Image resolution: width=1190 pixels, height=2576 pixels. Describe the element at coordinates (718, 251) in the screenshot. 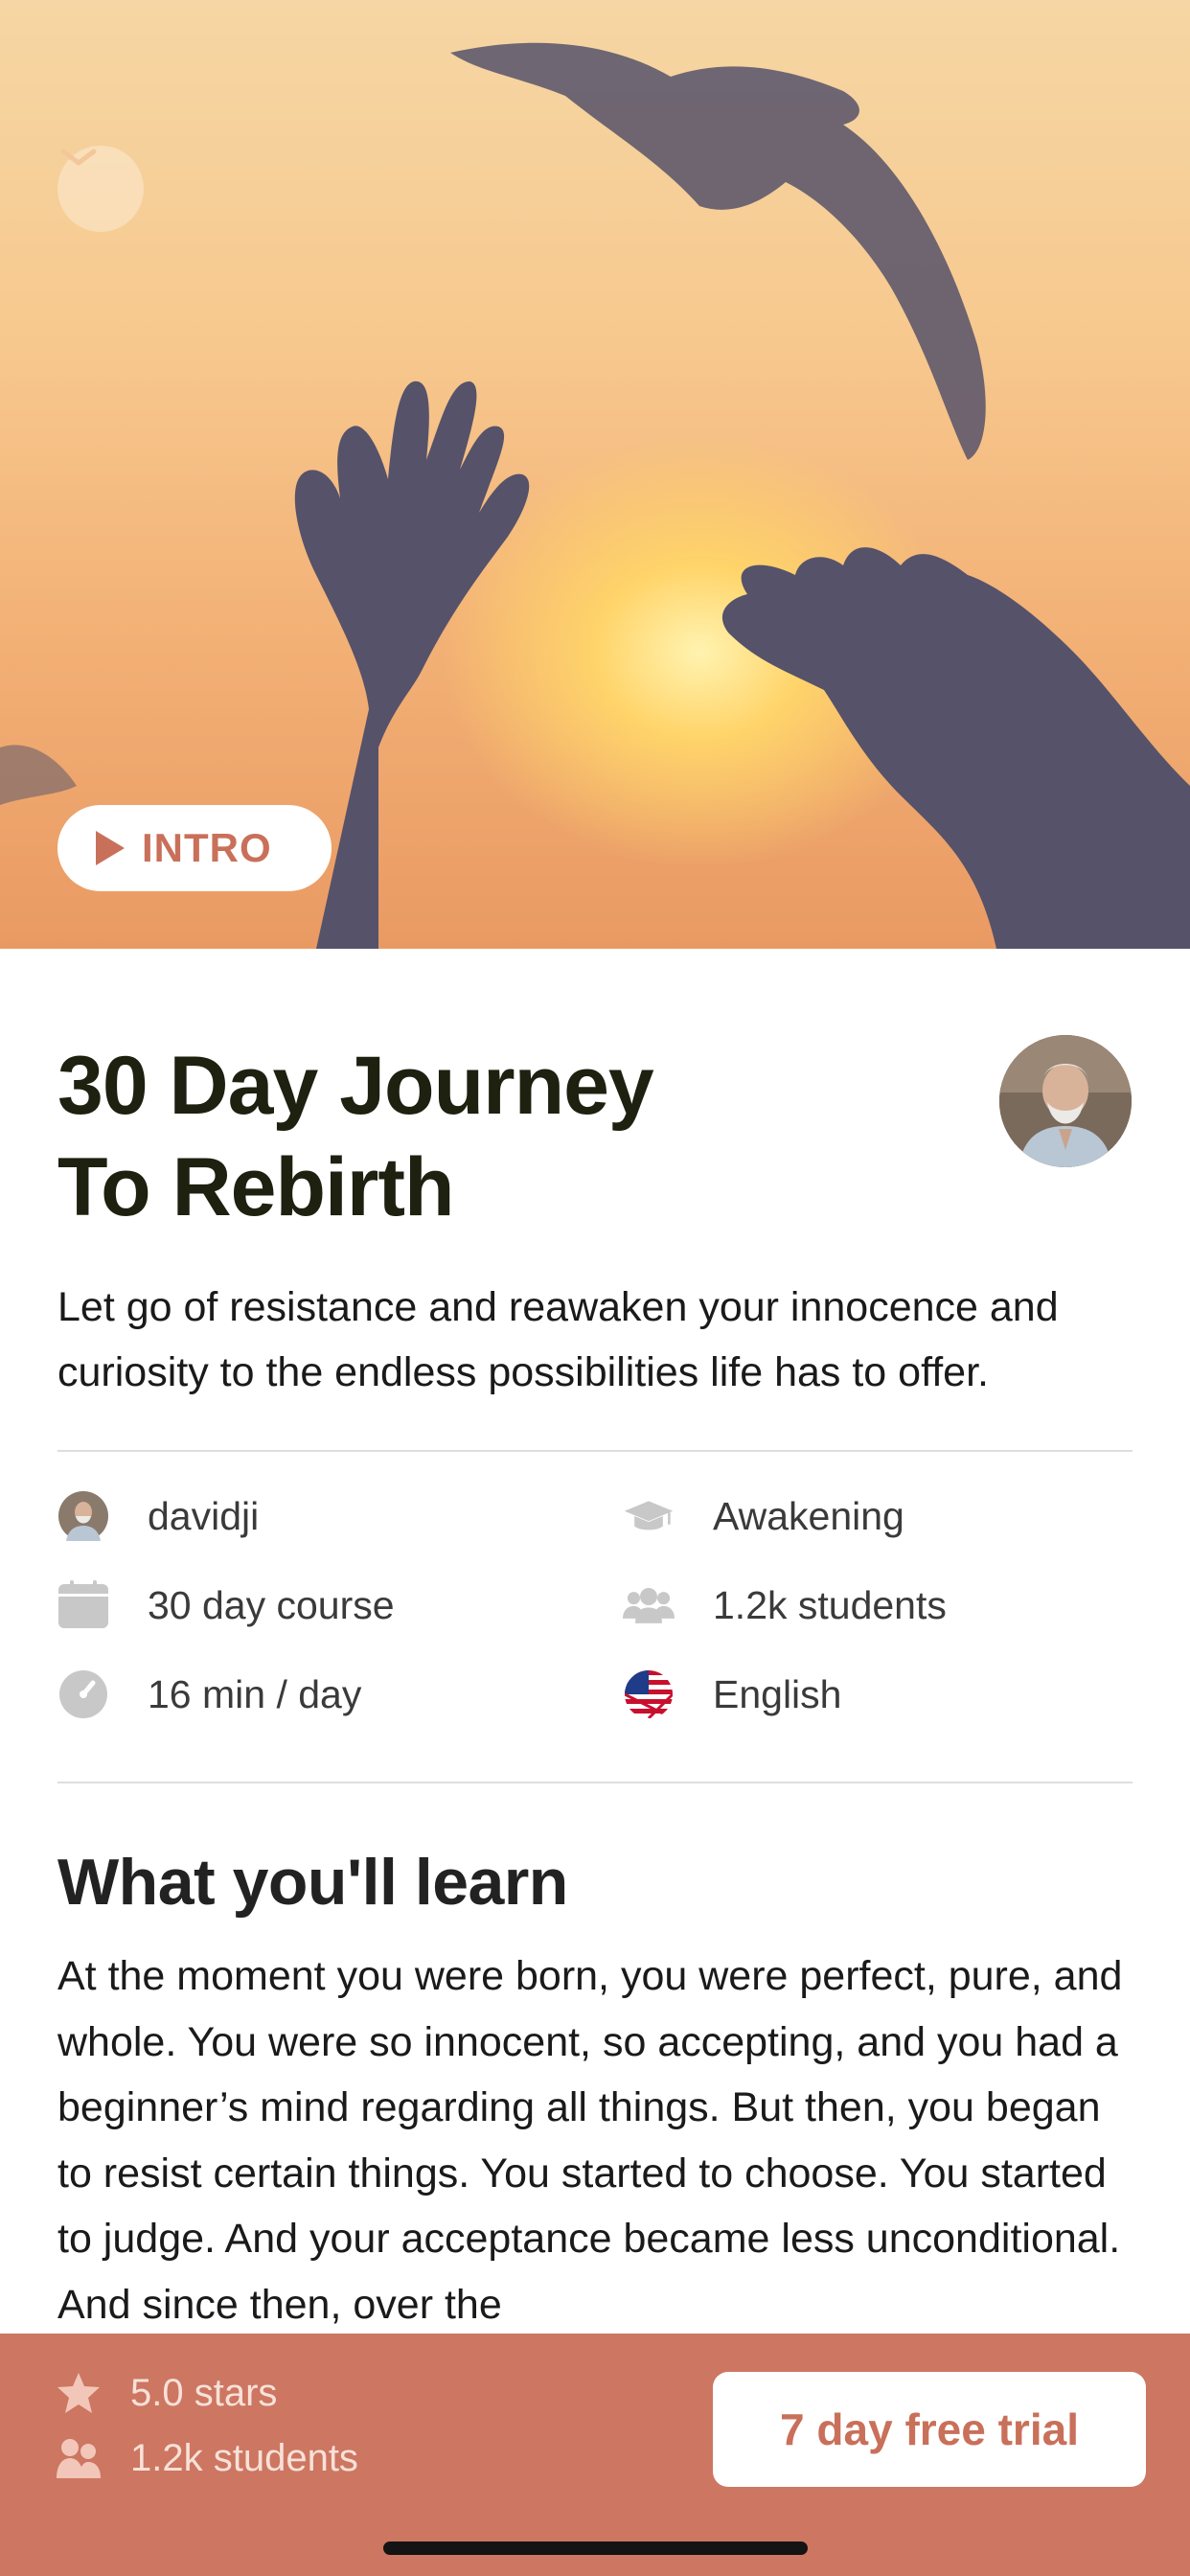

I see `bird-silhouette` at that location.